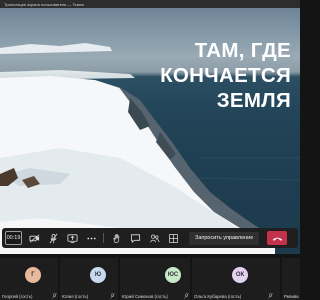 The image size is (320, 300). I want to click on headline-line: ТАМ, ГДЕ, so click(242, 50).